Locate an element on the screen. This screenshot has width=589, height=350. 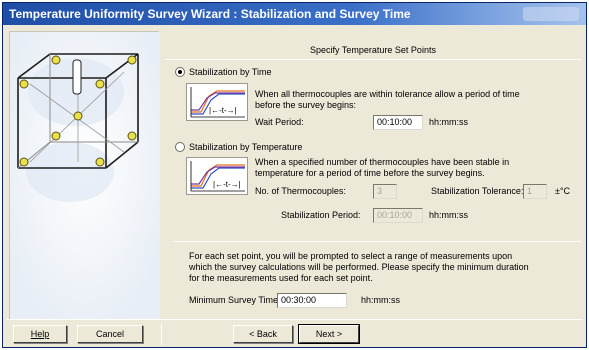
cancel-button-label: Cancel is located at coordinates (109, 334).